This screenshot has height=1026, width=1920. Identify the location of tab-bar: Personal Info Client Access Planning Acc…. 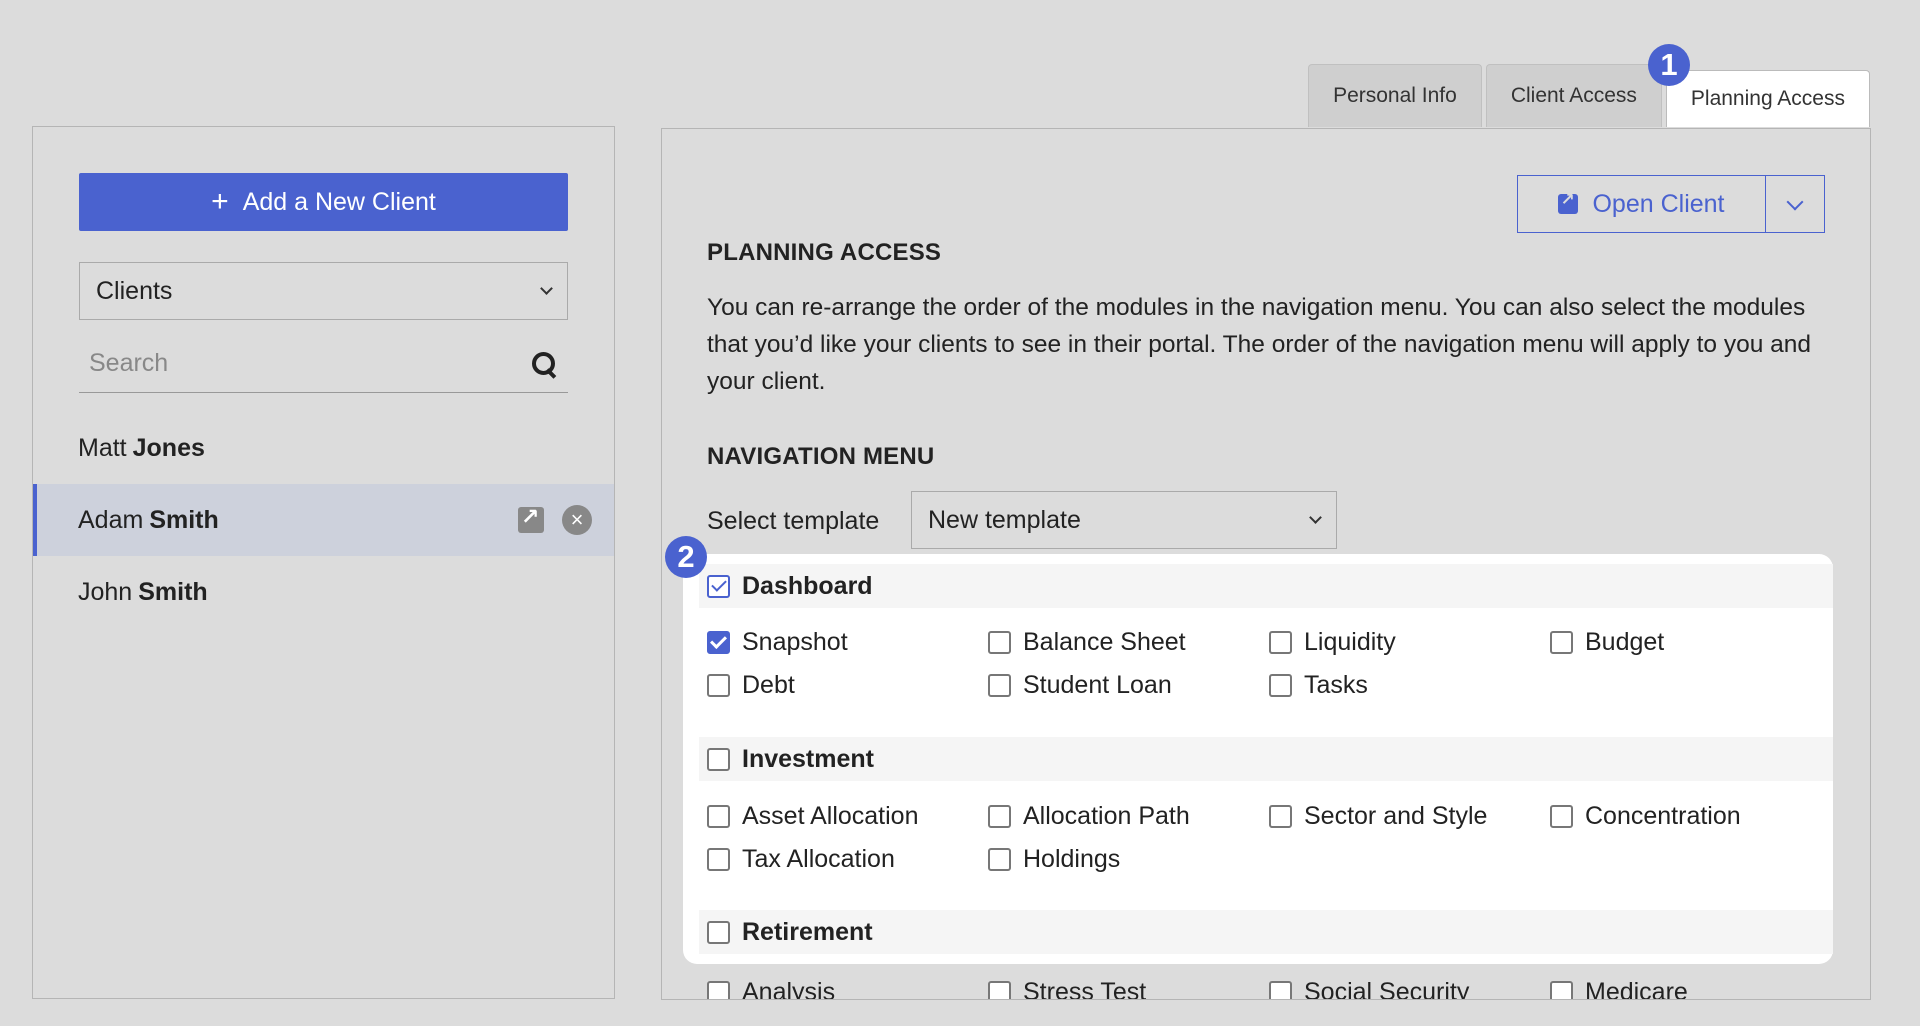
(1589, 95).